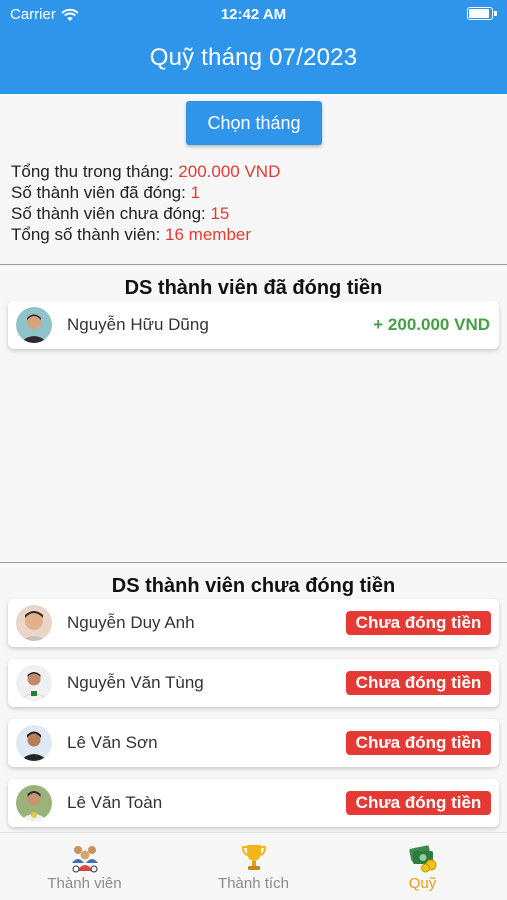 The image size is (507, 900). I want to click on status-bar: Carrier 12:42 AM, so click(253, 15).